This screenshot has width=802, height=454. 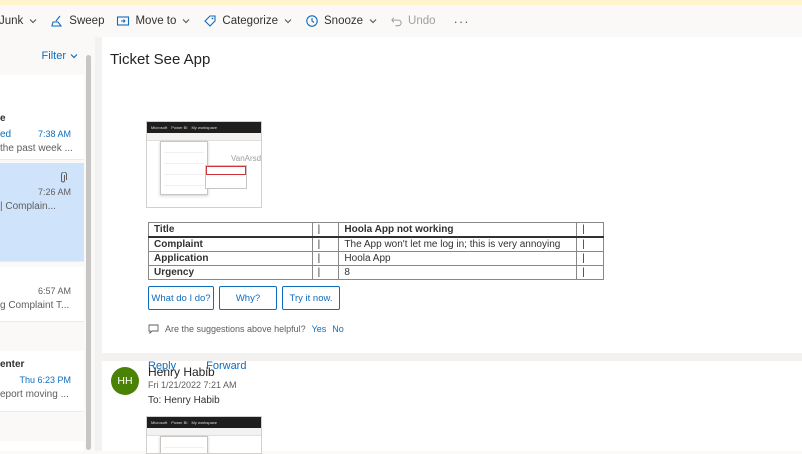 I want to click on email-subject: Ticket See App, so click(x=160, y=59).